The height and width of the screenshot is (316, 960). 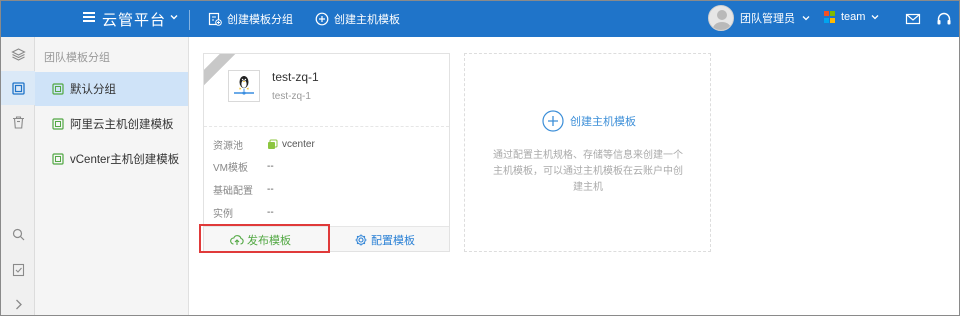 I want to click on sidebar-item-label: 阿里云主机创建模板, so click(x=122, y=125).